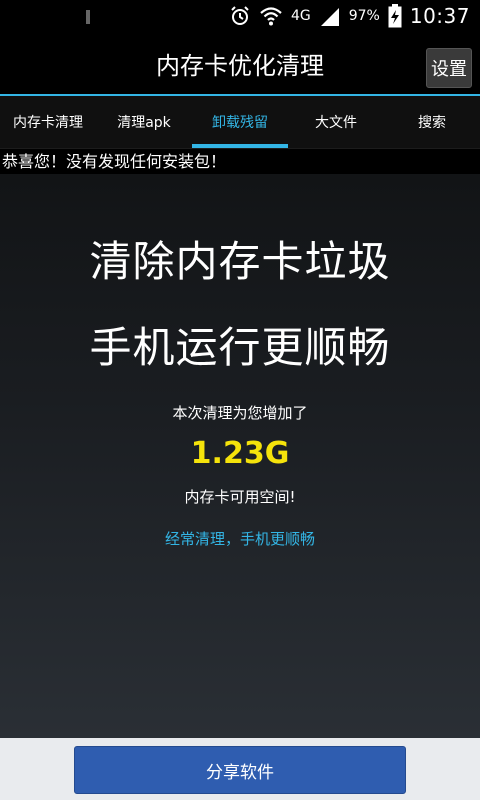 The width and height of the screenshot is (480, 800). What do you see at coordinates (432, 122) in the screenshot?
I see `tab-search: 搜索` at bounding box center [432, 122].